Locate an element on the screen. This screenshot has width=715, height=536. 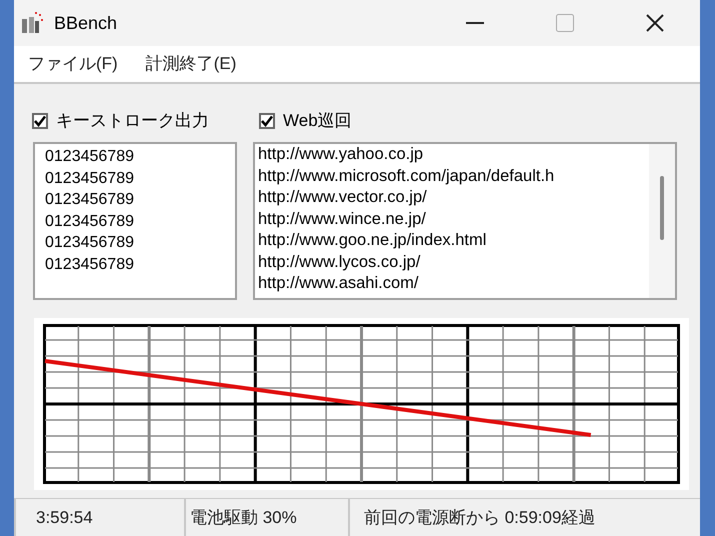
status-text: 電池駆動 30% is located at coordinates (264, 517).